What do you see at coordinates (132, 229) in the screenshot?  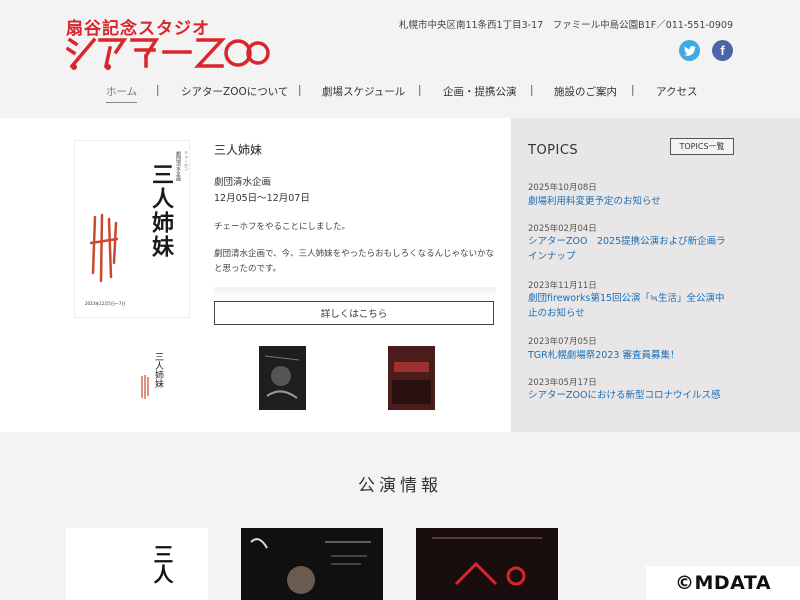 I see `featured-poster: 三人姉妹 劇団清水企画 チェーホフ 2023年12月5日〜7日` at bounding box center [132, 229].